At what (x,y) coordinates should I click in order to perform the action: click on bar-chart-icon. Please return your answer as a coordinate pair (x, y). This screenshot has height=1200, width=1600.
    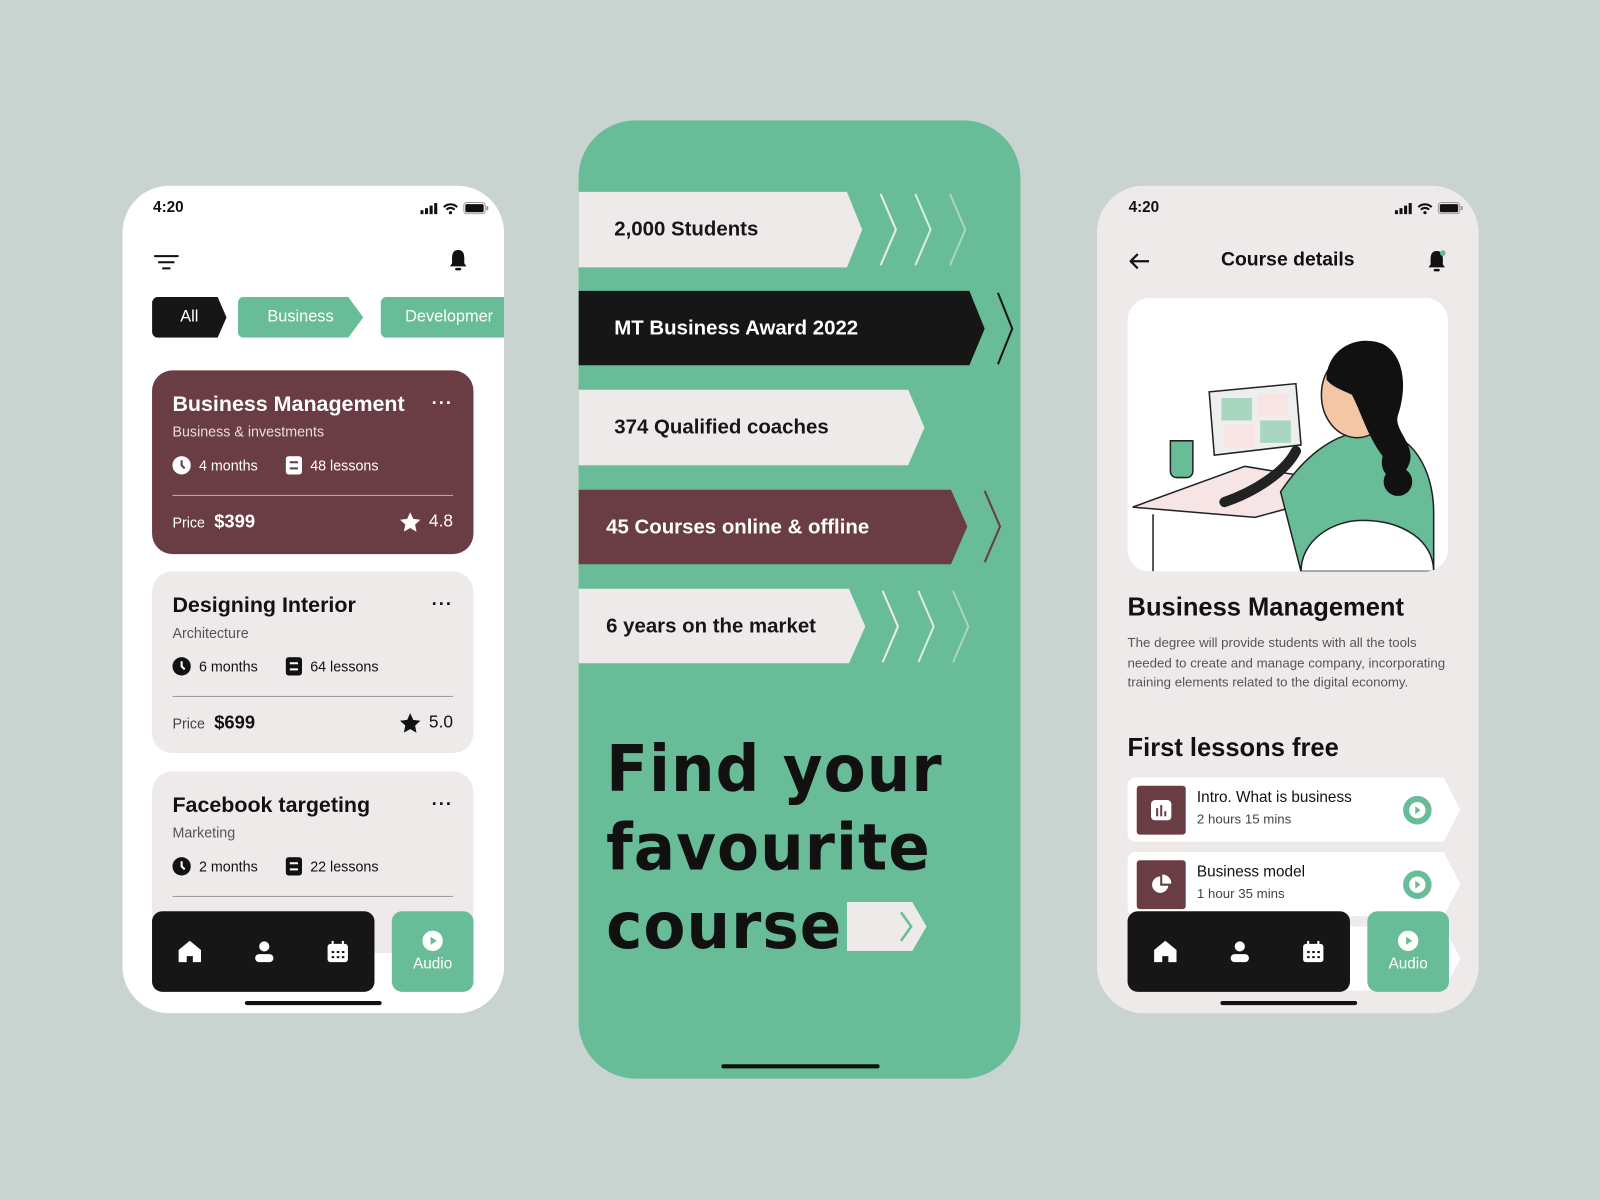
    Looking at the image, I should click on (1161, 810).